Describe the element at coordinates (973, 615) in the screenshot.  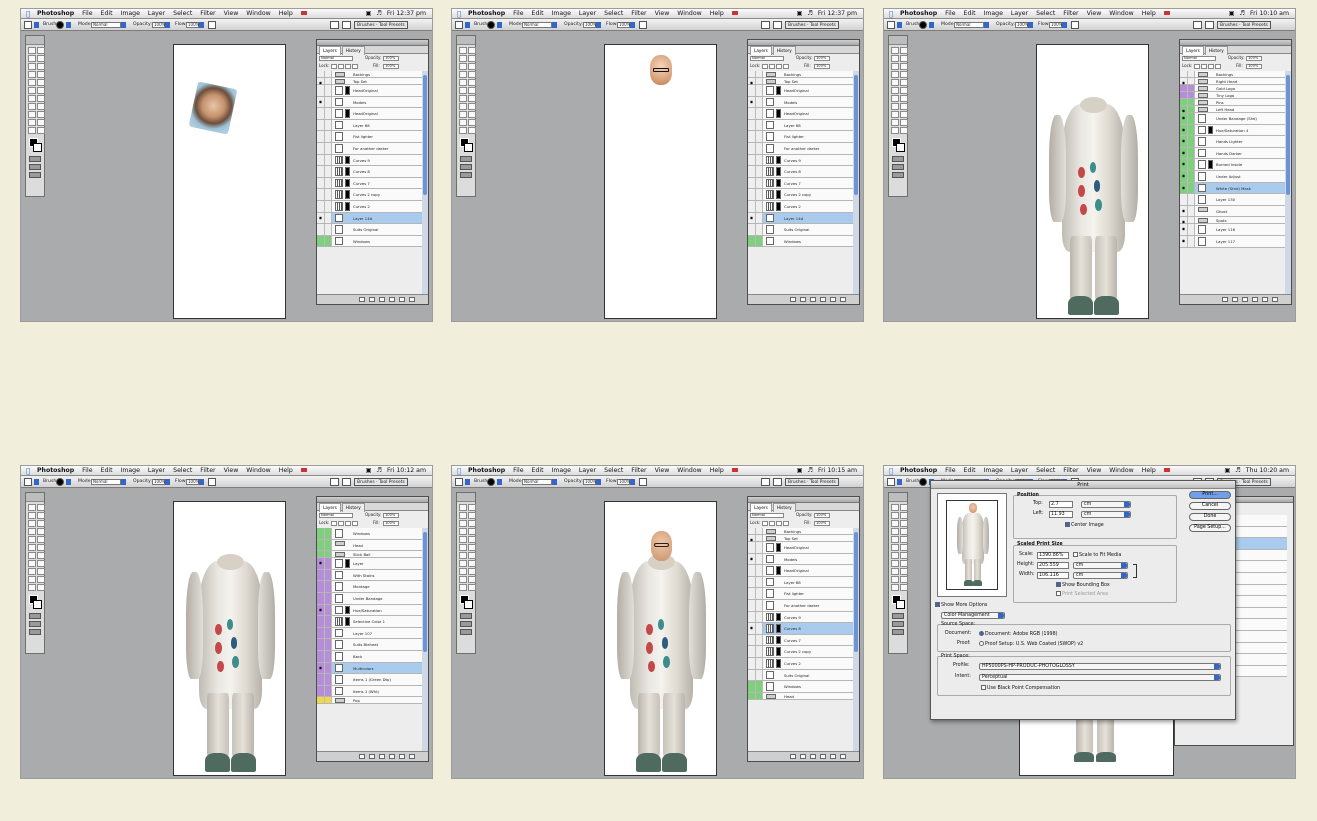
I see `color-management-select: Color Management` at that location.